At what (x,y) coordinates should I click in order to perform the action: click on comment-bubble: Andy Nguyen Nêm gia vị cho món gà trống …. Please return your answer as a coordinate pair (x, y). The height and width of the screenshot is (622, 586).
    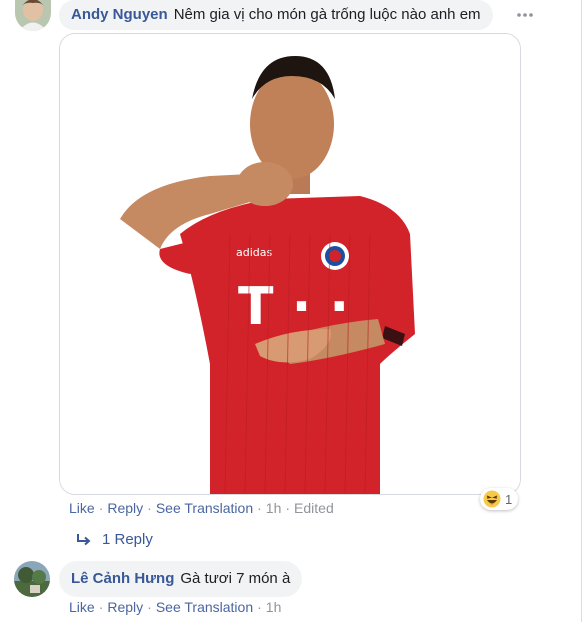
    Looking at the image, I should click on (276, 15).